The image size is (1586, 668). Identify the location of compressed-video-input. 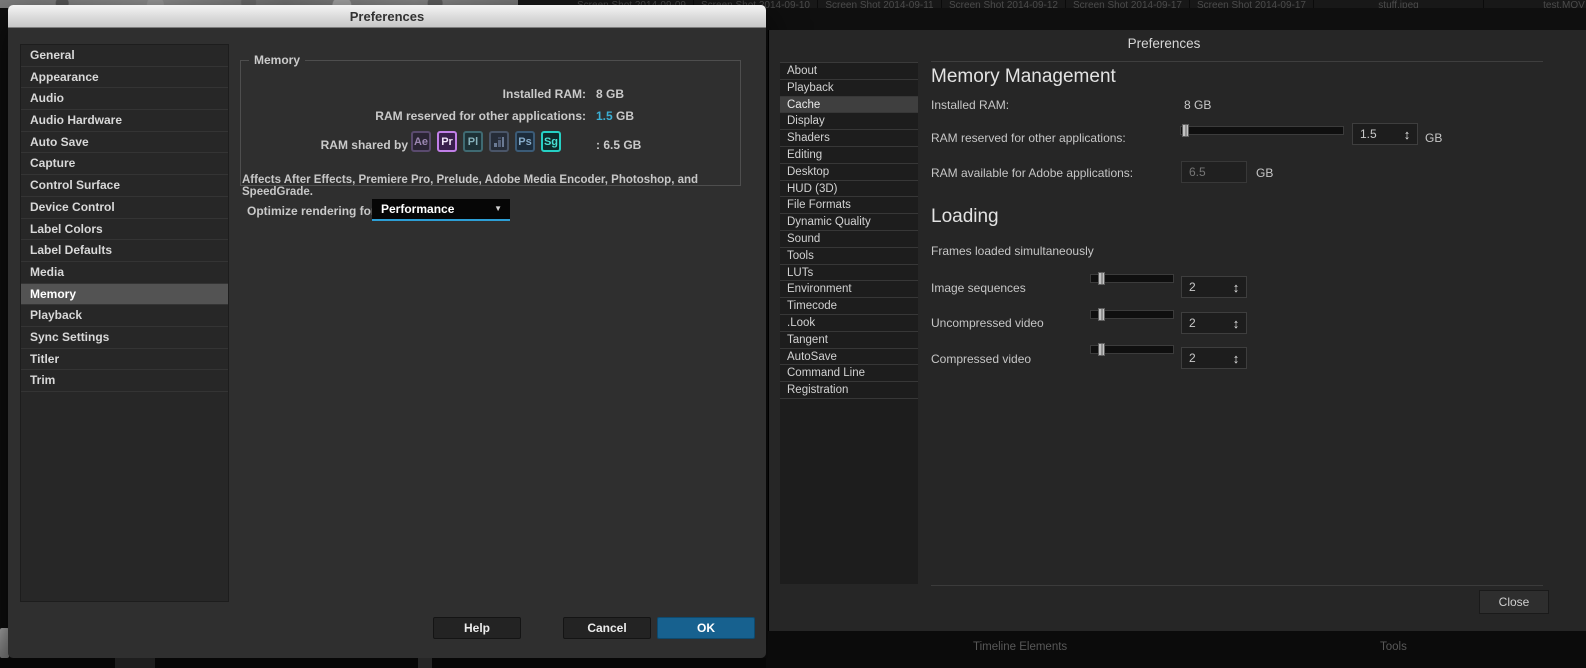
(1204, 358).